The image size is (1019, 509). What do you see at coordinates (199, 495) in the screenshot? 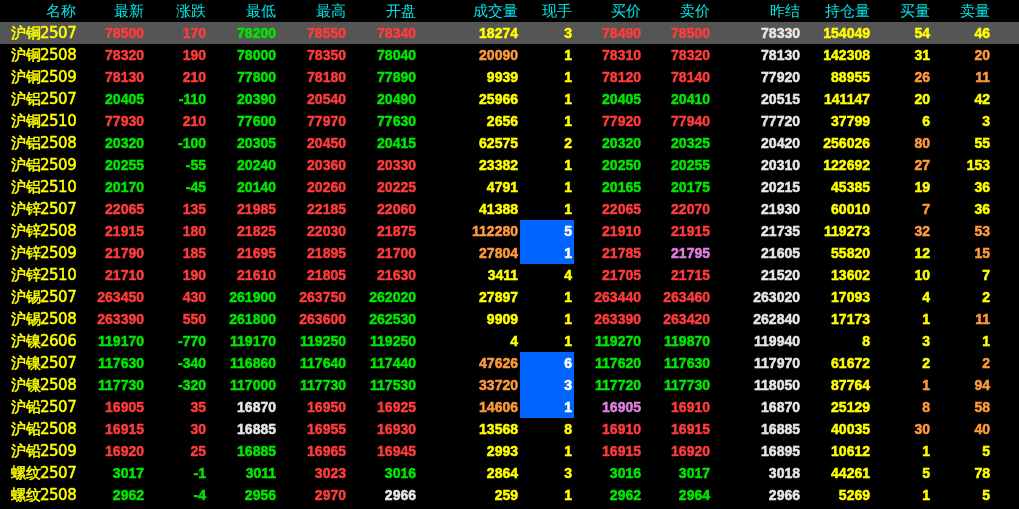
I see `table-cell: -4` at bounding box center [199, 495].